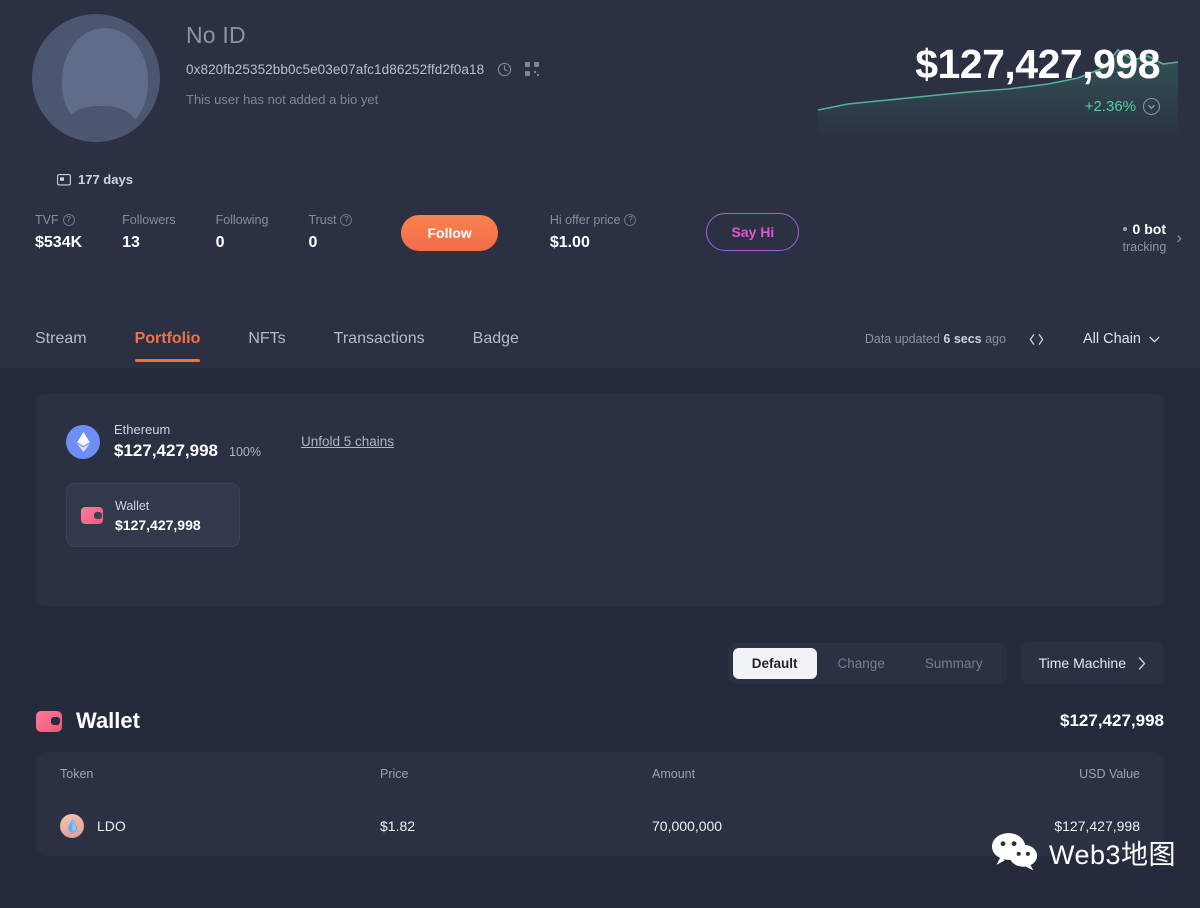  Describe the element at coordinates (1082, 663) in the screenshot. I see `time-machine-label: Time Machine` at that location.